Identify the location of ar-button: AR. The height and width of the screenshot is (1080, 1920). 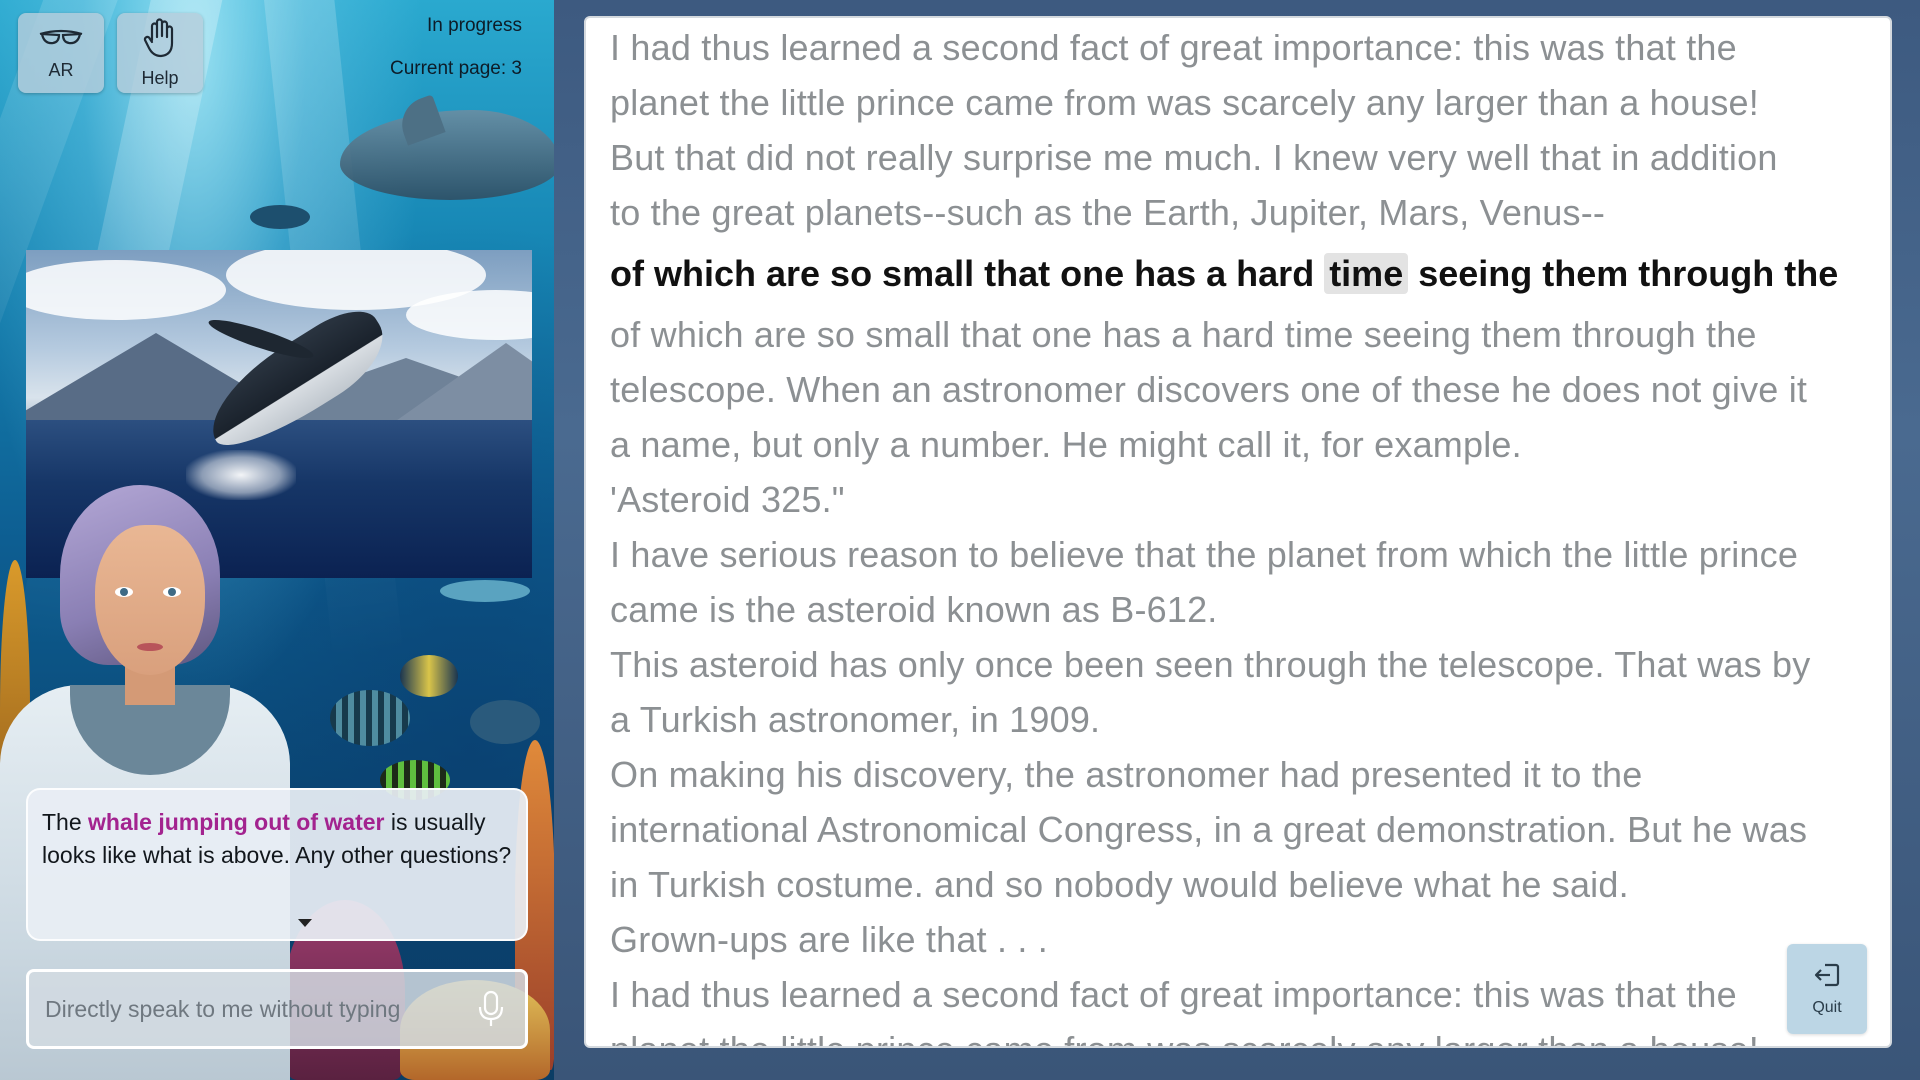
(61, 53).